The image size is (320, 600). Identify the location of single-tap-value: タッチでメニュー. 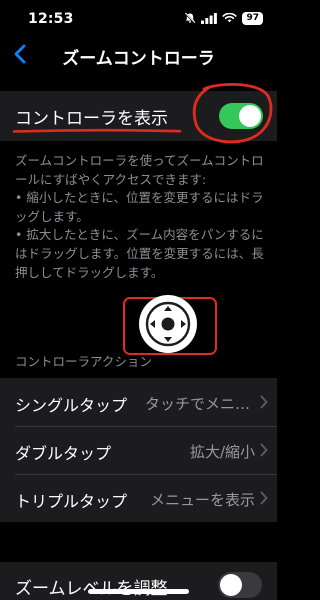
(200, 404).